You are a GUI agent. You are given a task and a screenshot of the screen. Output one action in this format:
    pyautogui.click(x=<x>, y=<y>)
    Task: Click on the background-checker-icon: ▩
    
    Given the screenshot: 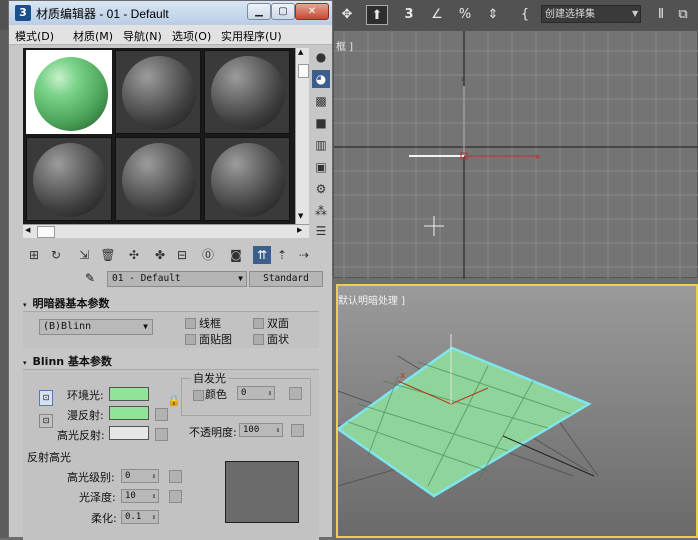 What is the action you would take?
    pyautogui.click(x=321, y=101)
    